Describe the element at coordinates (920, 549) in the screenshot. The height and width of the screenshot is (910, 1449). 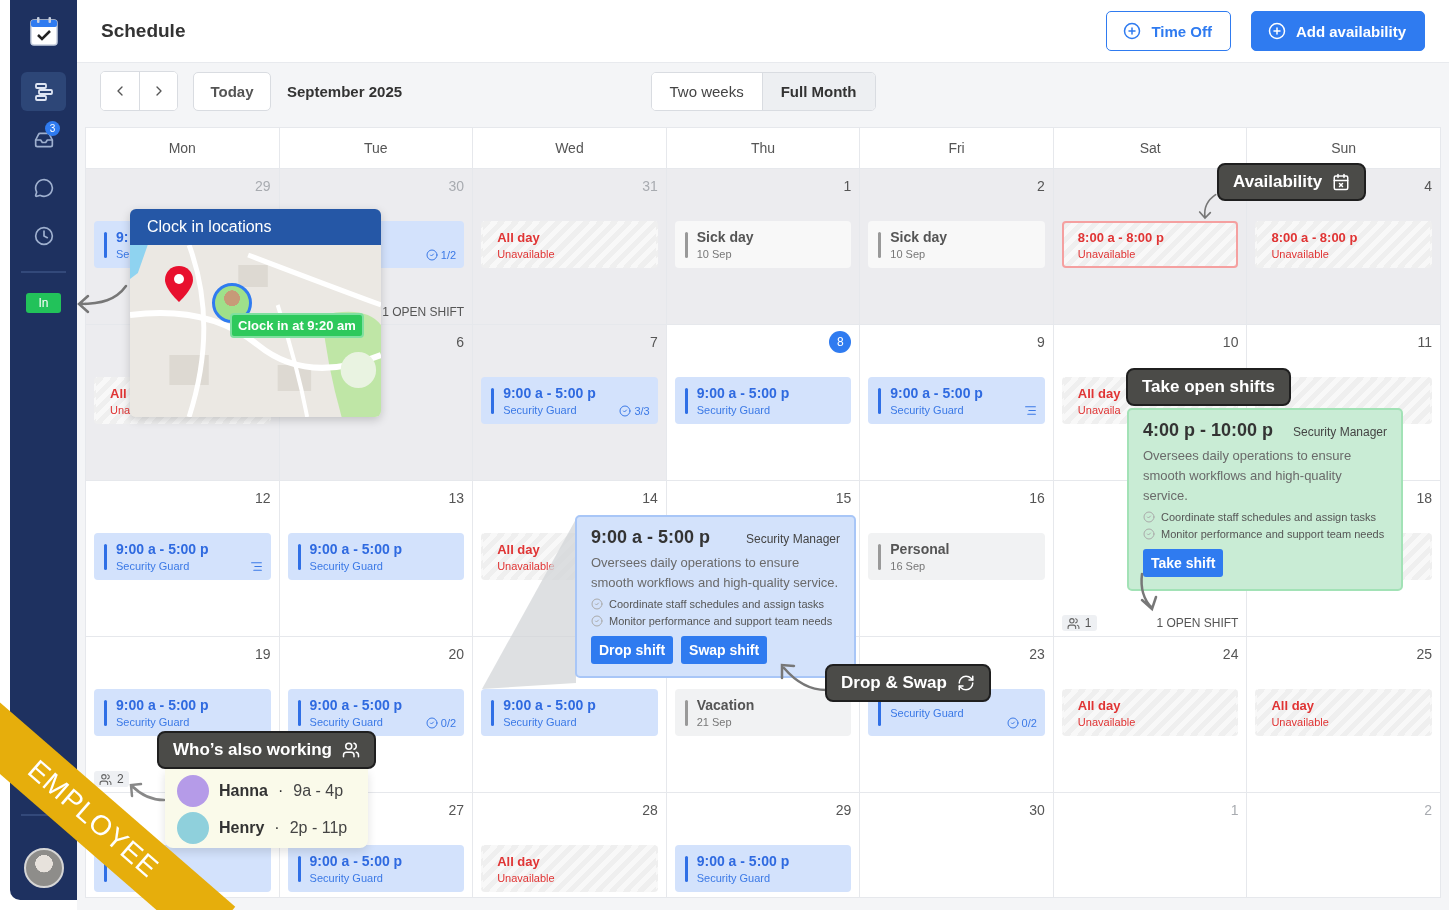
I see `event-title: Personal` at that location.